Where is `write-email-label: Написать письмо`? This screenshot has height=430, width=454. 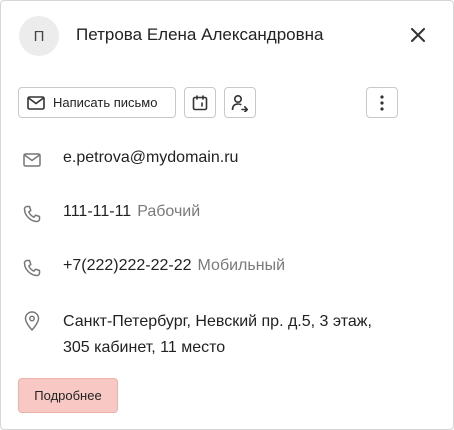 write-email-label: Написать письмо is located at coordinates (105, 102).